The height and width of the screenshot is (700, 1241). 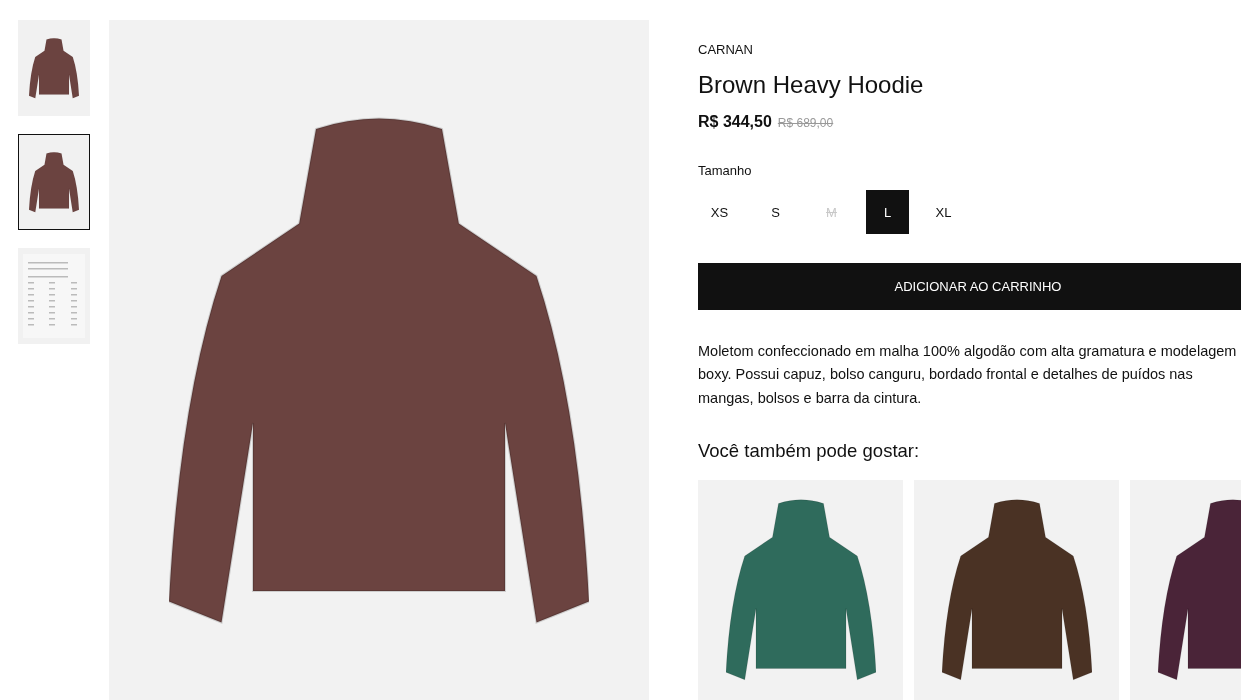 What do you see at coordinates (811, 85) in the screenshot?
I see `product-title: Brown Heavy Hoodie` at bounding box center [811, 85].